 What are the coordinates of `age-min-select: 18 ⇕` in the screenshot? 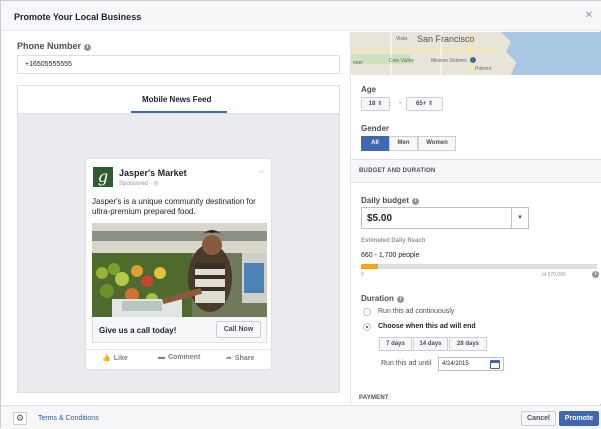 It's located at (375, 104).